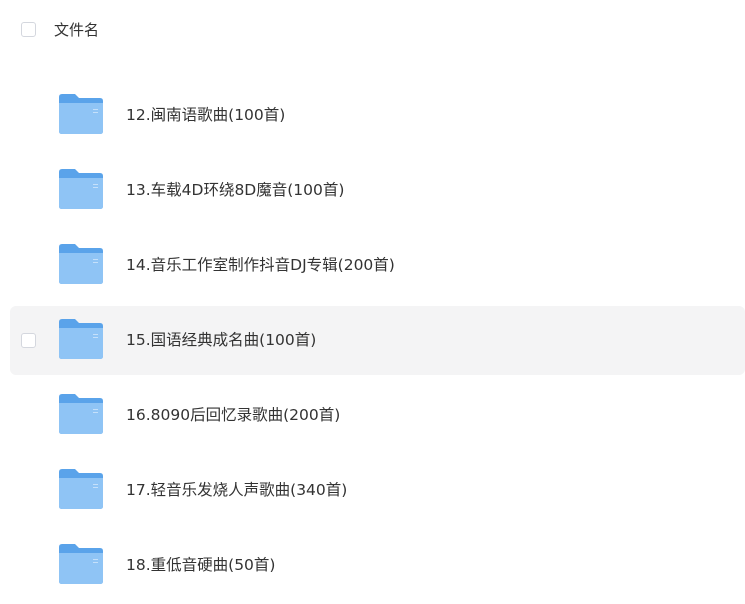  What do you see at coordinates (236, 490) in the screenshot?
I see `file-name: 17.轻音乐发烧人声歌曲(340首)` at bounding box center [236, 490].